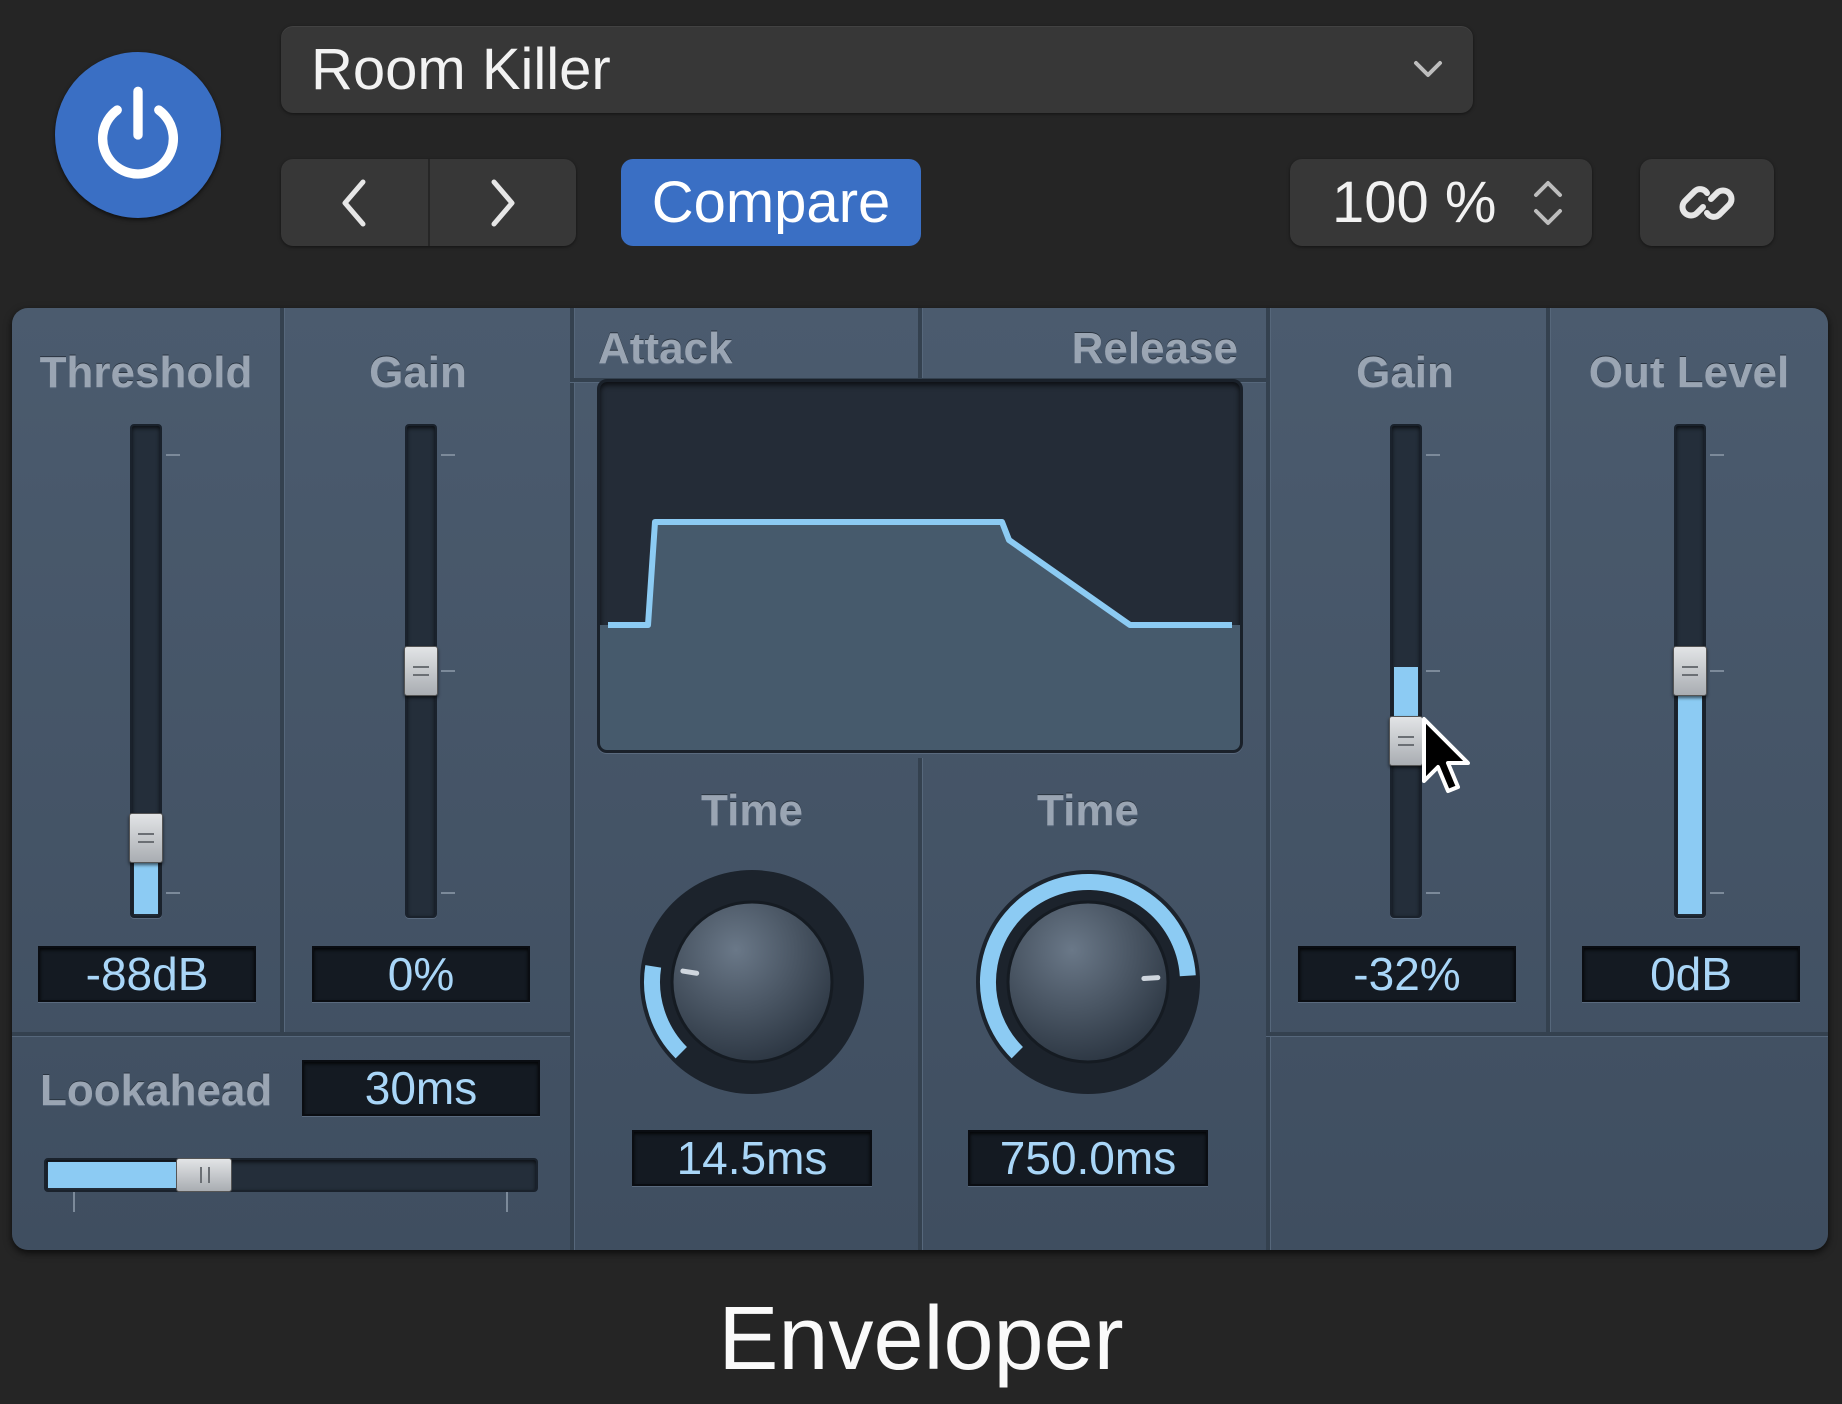  I want to click on out-level-thumb, so click(1690, 671).